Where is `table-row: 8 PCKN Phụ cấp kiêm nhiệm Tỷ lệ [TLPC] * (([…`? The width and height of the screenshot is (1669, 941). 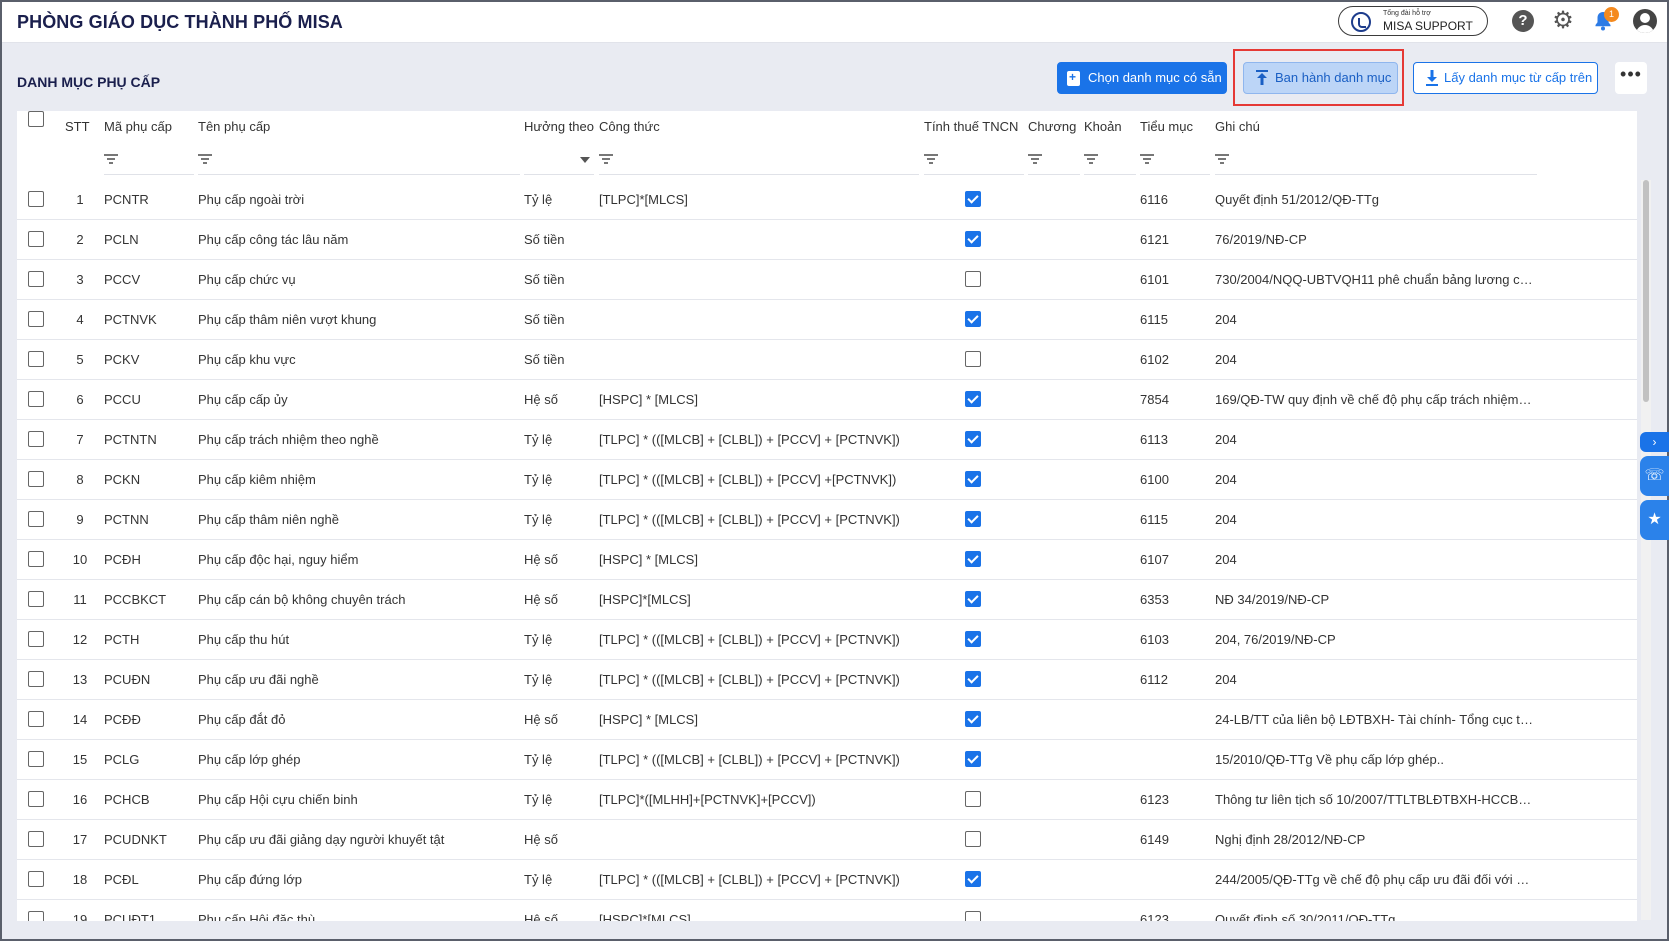
table-row: 8 PCKN Phụ cấp kiêm nhiệm Tỷ lệ [TLPC] * (([… is located at coordinates (827, 480).